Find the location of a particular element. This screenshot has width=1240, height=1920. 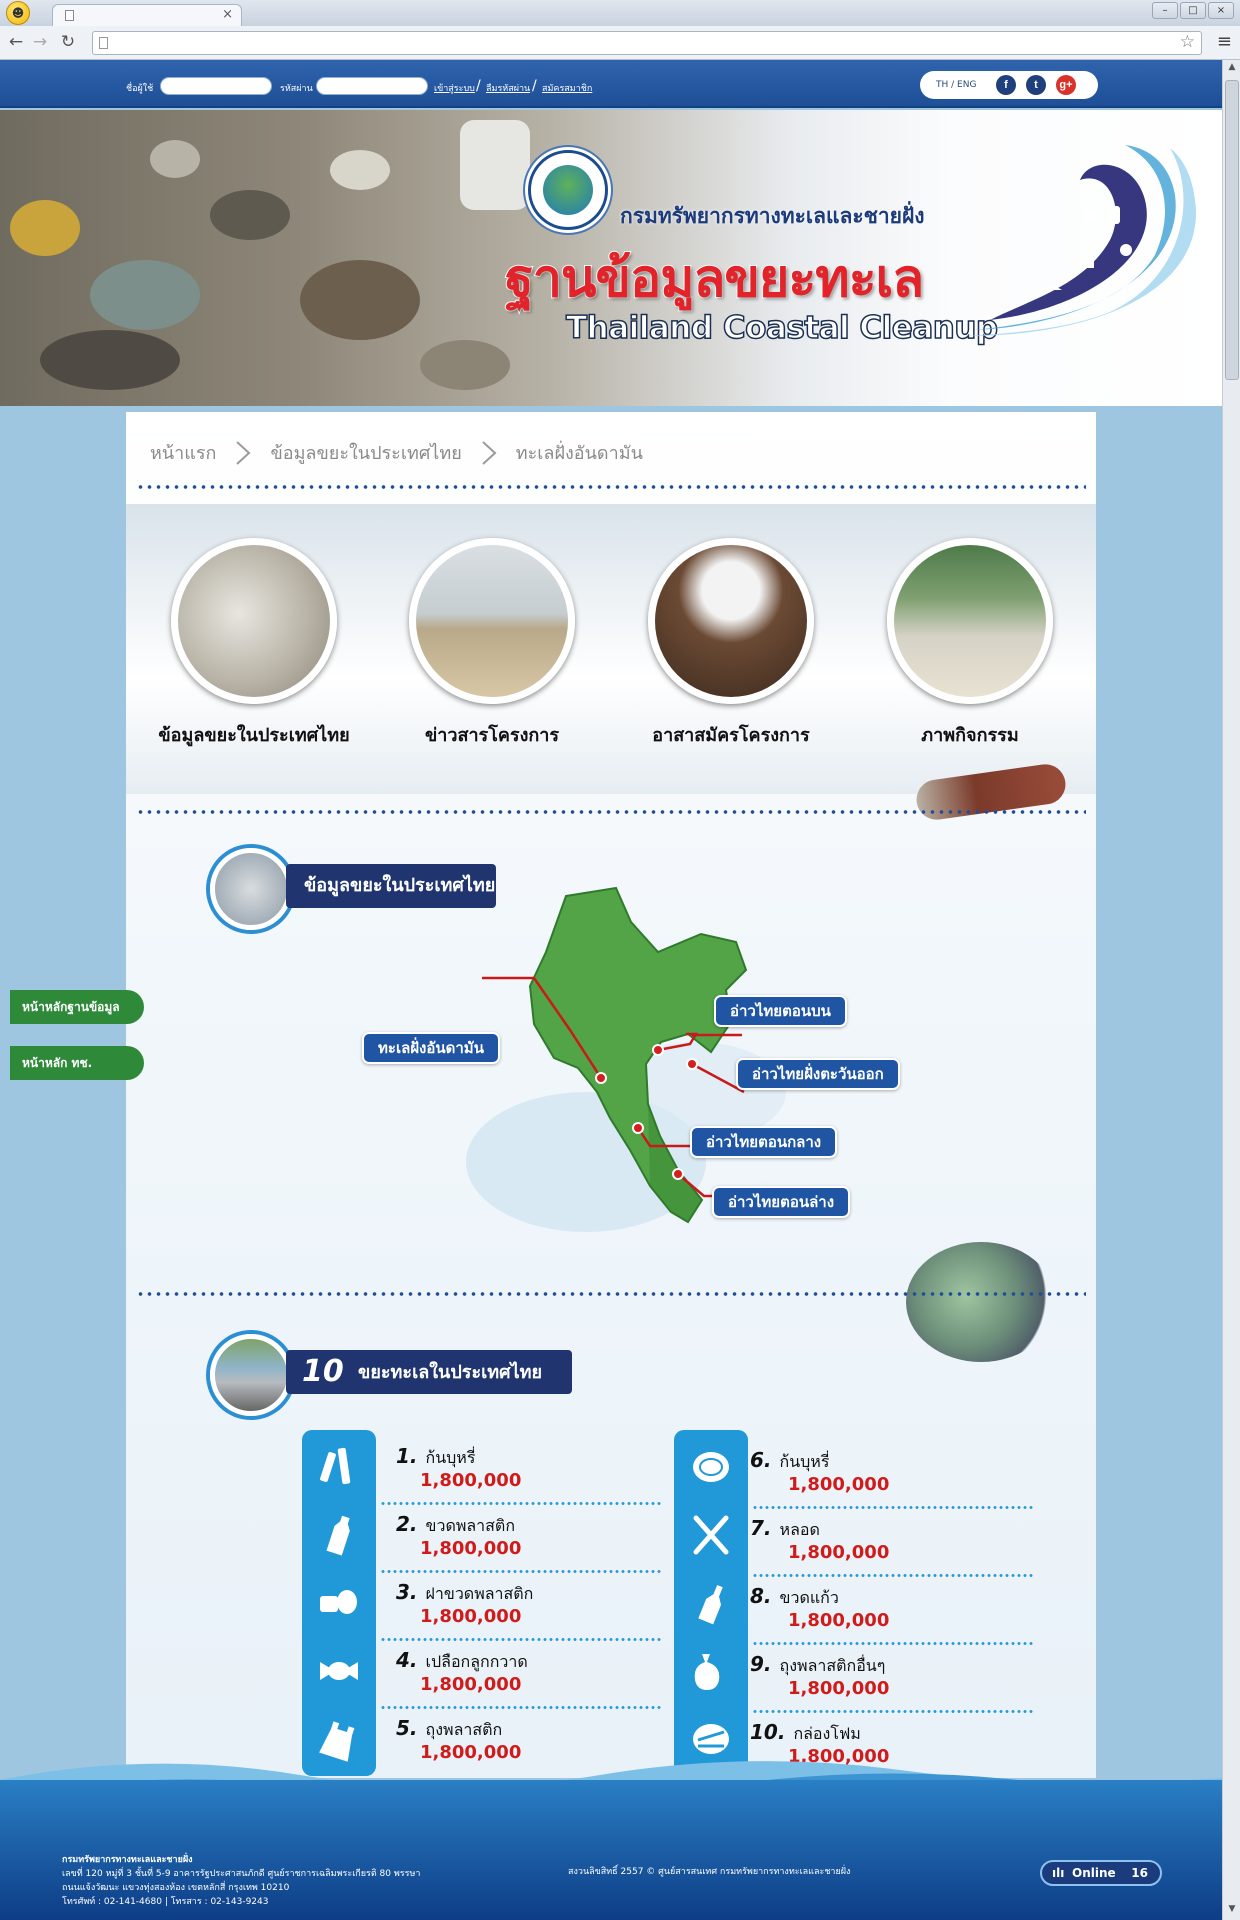

scroll-thumb is located at coordinates (1232, 230).